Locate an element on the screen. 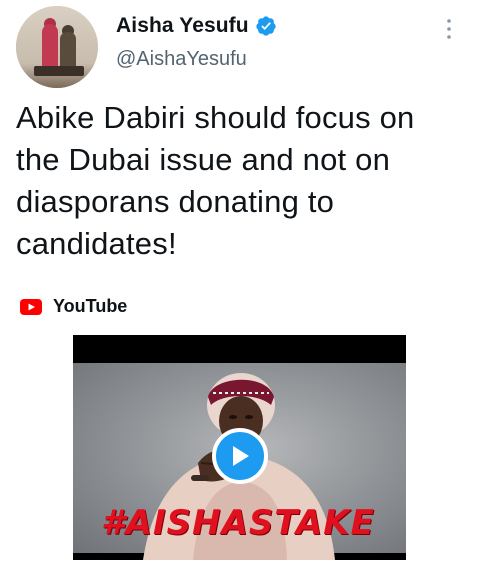 The image size is (480, 563). author-name-row: Aisha Yesufu is located at coordinates (196, 26).